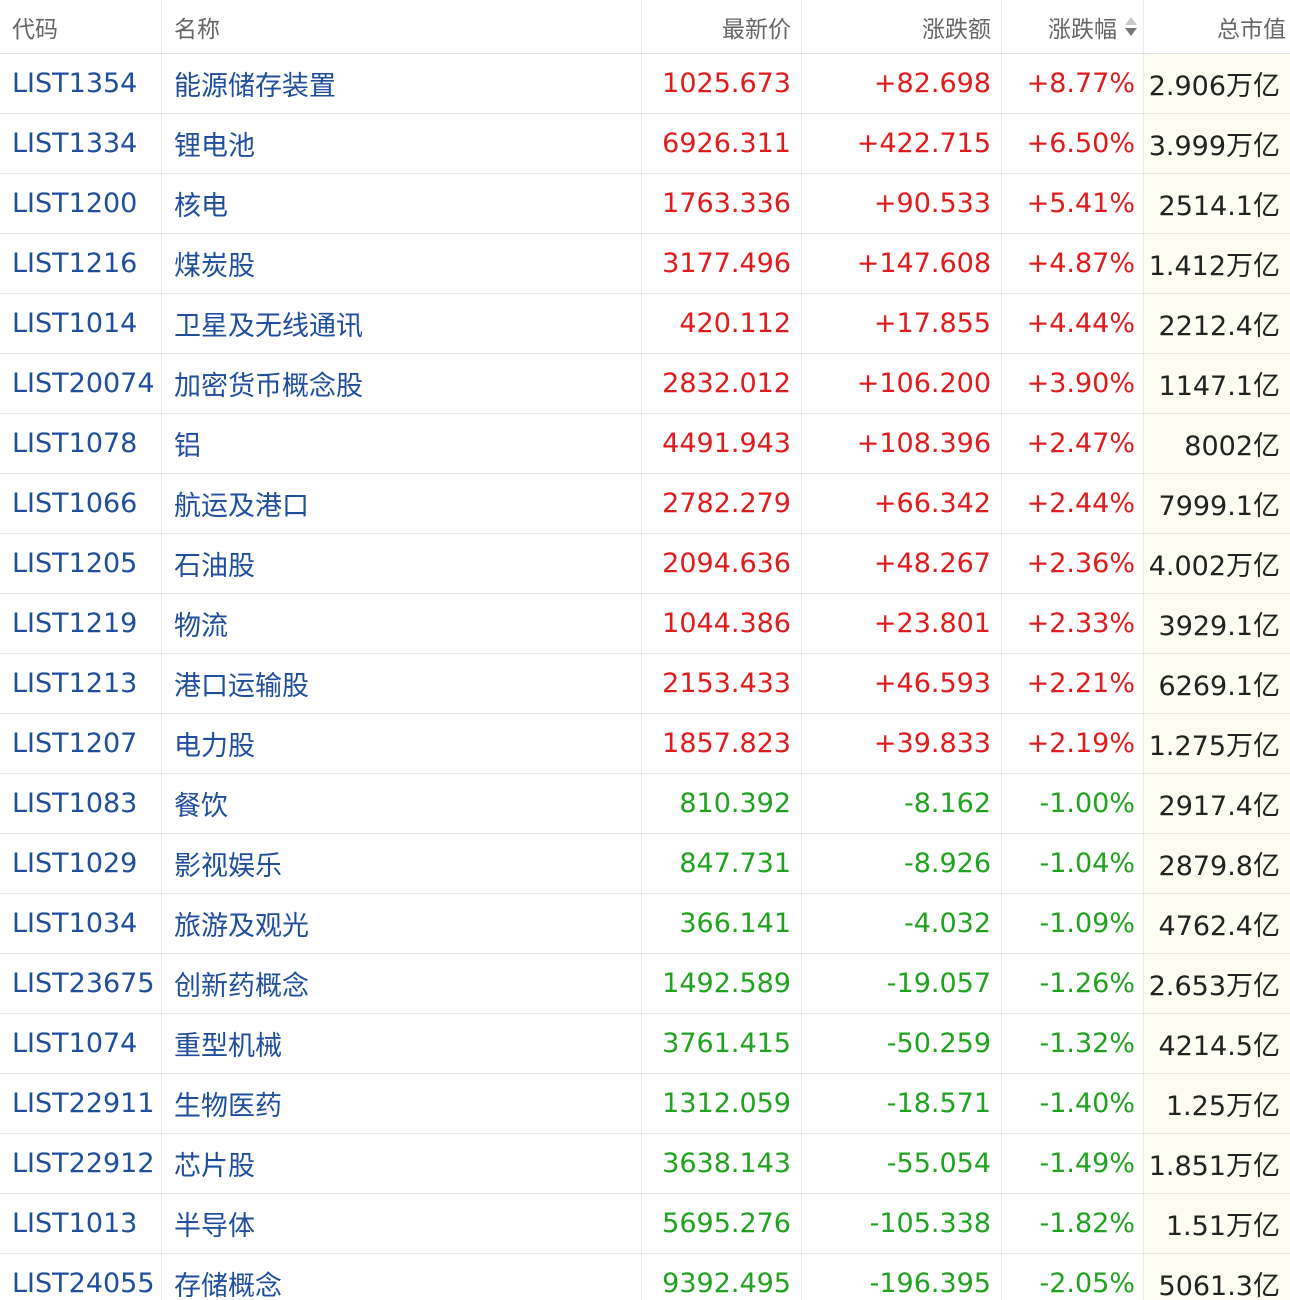 The image size is (1290, 1300). I want to click on row-code: LIST1213, so click(81, 683).